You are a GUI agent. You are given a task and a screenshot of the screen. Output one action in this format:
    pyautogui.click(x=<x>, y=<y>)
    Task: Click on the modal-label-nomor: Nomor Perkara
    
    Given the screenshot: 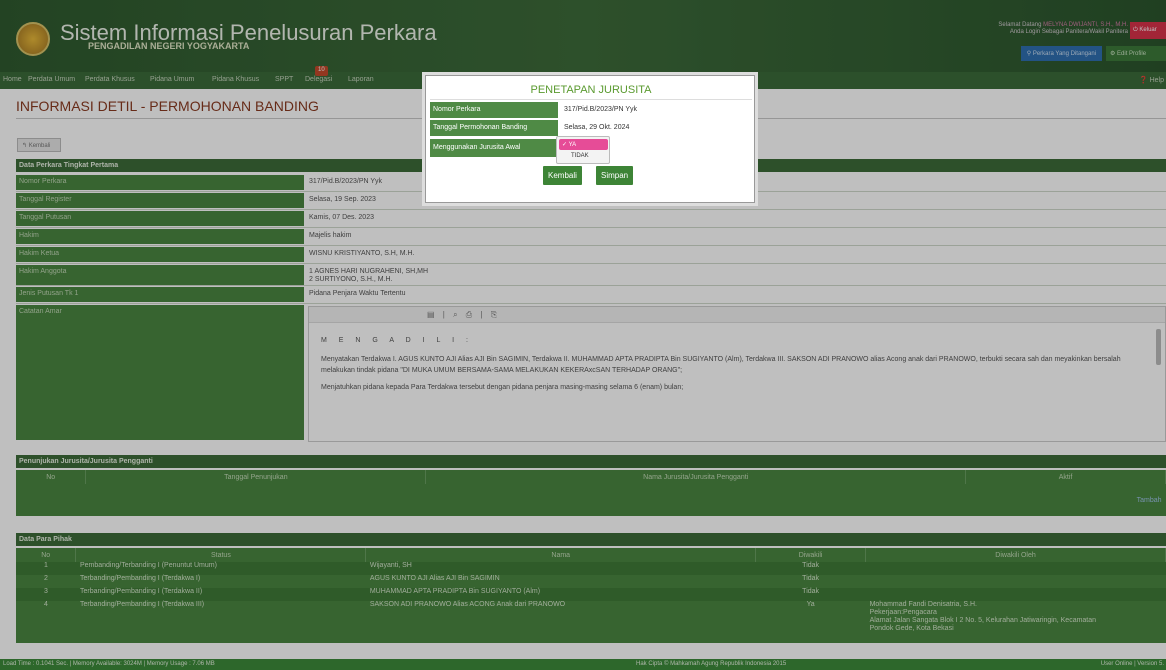 What is the action you would take?
    pyautogui.click(x=494, y=110)
    